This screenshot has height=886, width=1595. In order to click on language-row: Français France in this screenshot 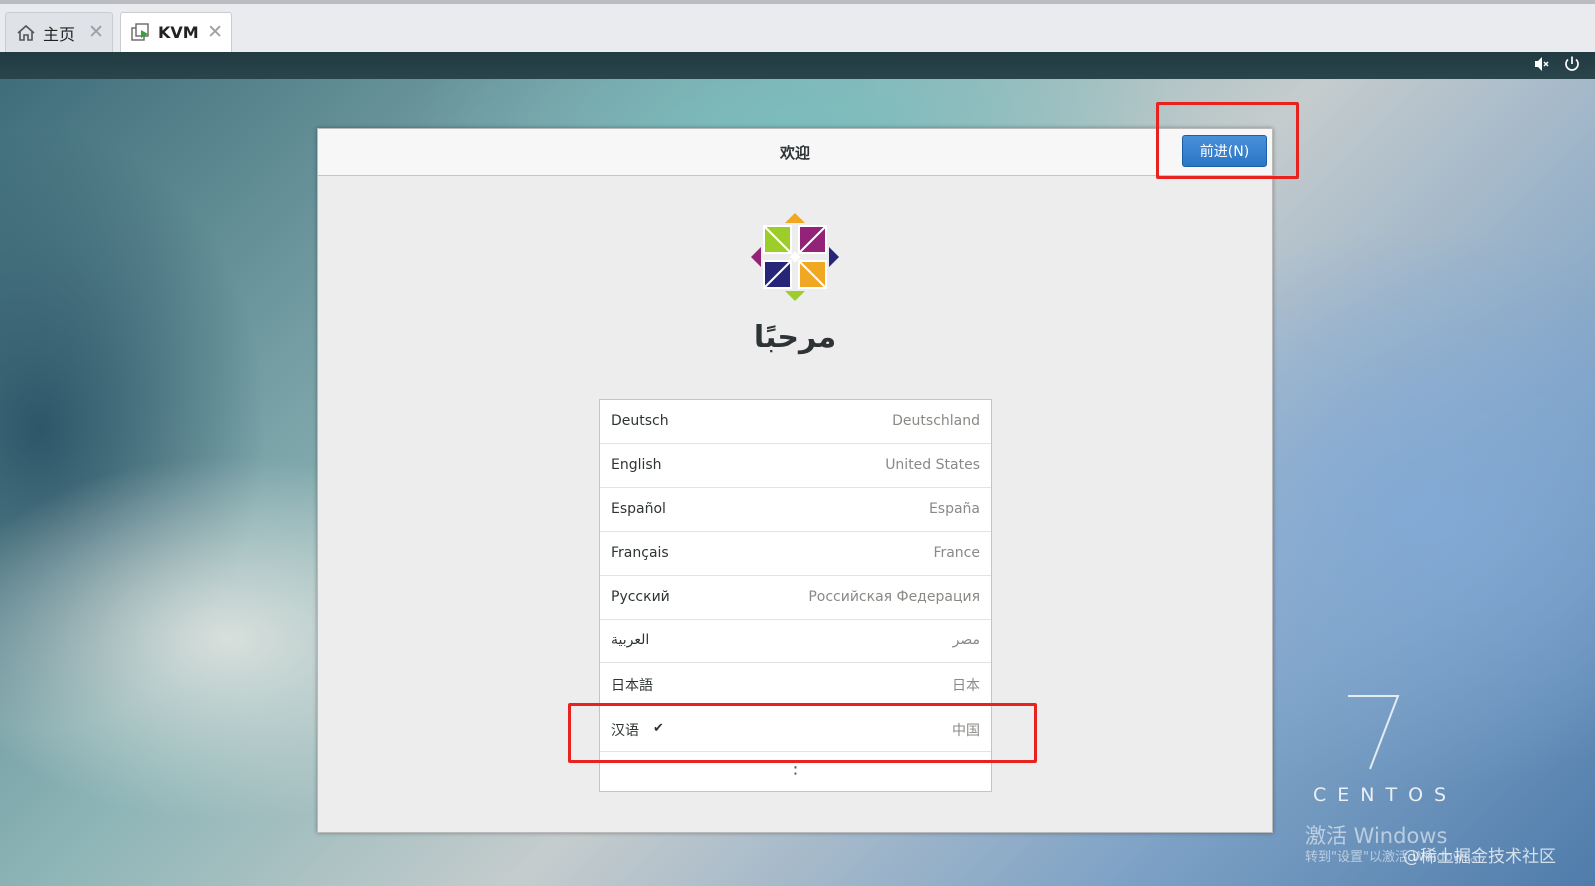, I will do `click(795, 554)`.